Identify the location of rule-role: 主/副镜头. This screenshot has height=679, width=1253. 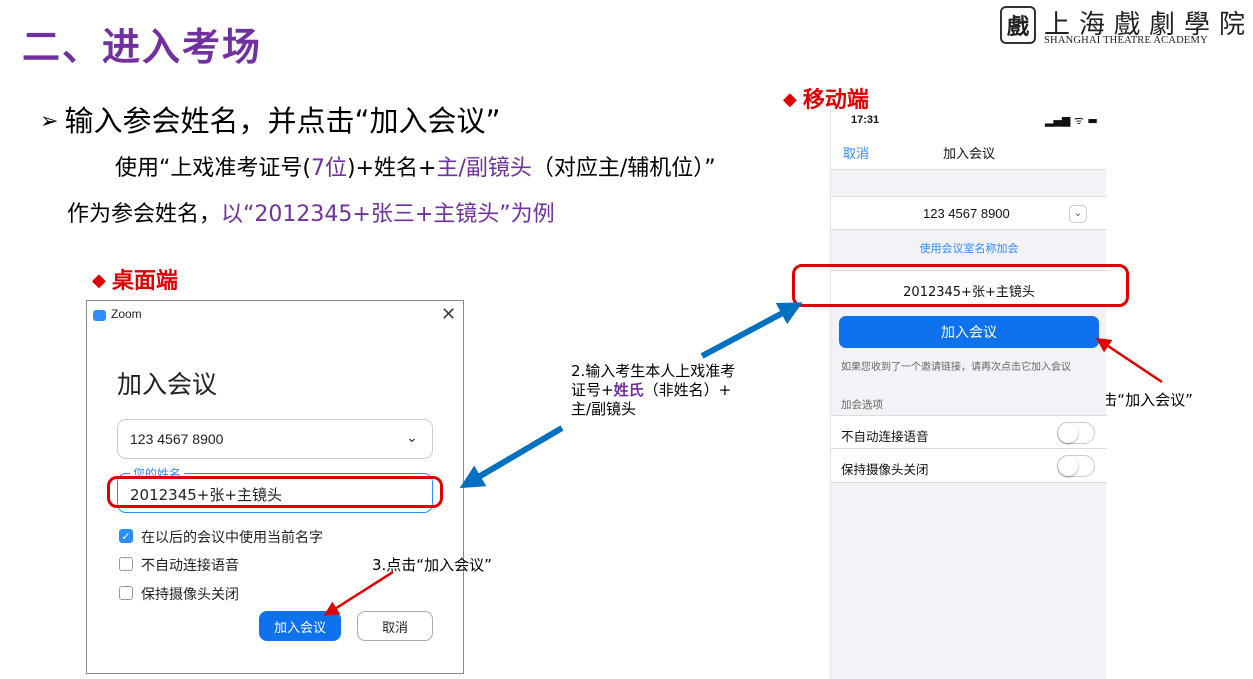
(484, 168).